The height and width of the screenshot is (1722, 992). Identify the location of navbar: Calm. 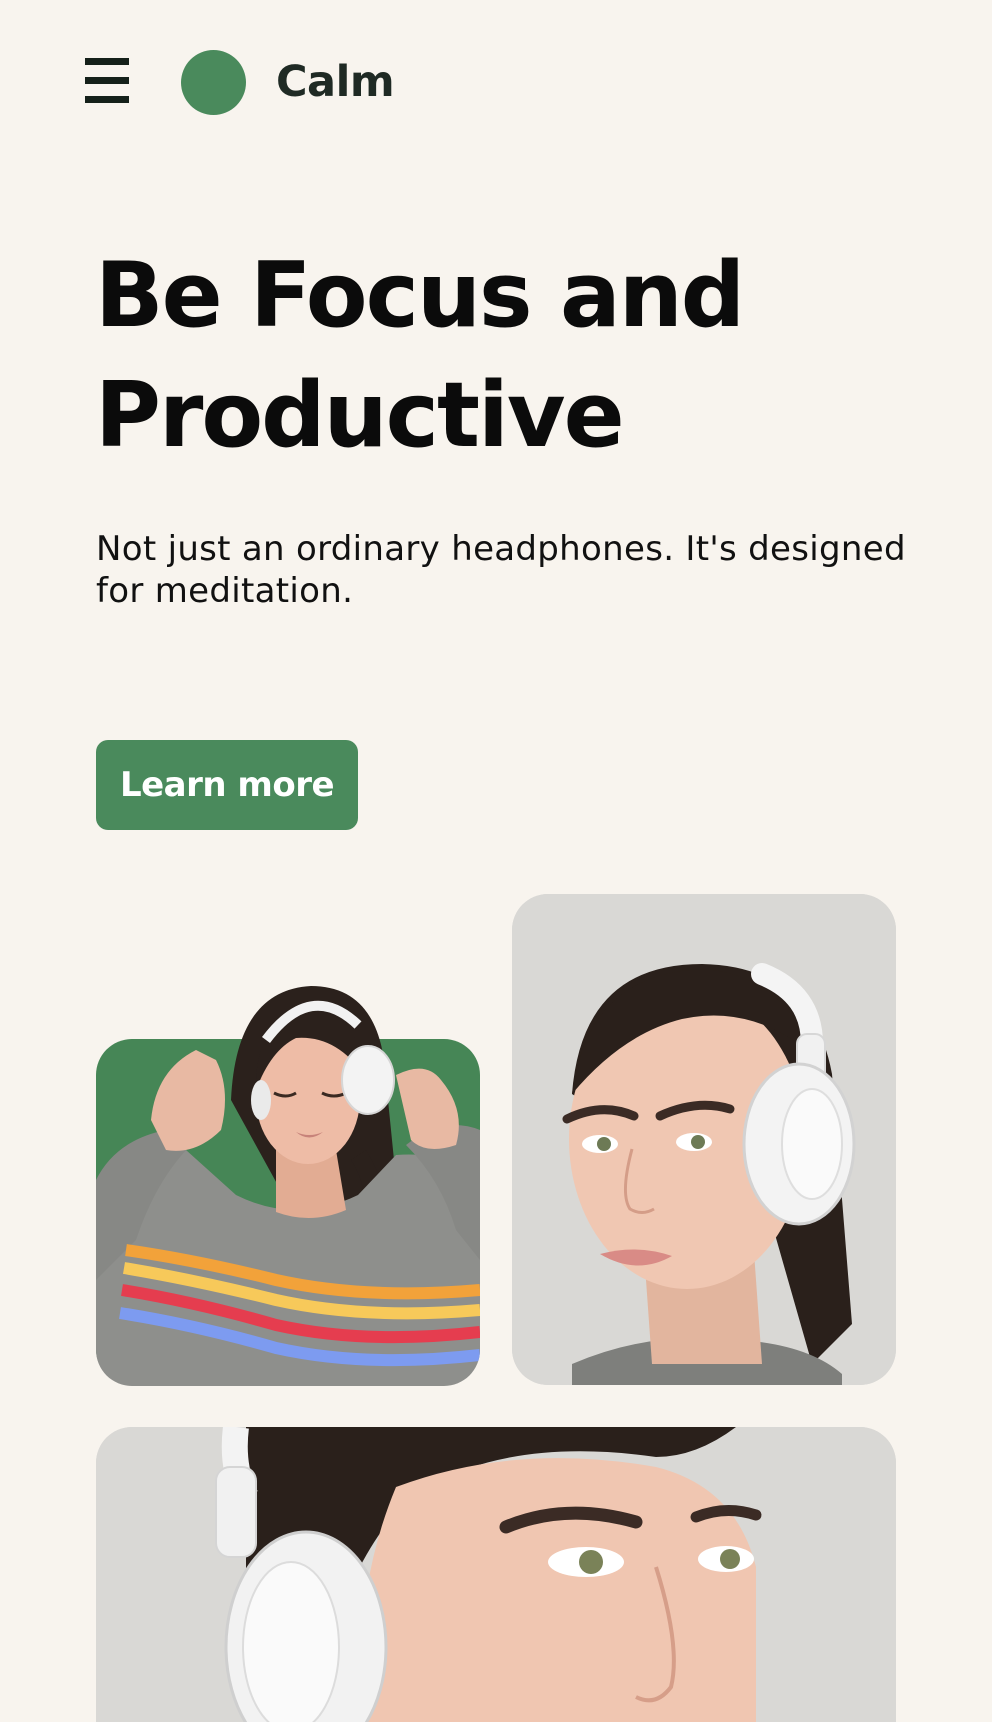
(496, 85).